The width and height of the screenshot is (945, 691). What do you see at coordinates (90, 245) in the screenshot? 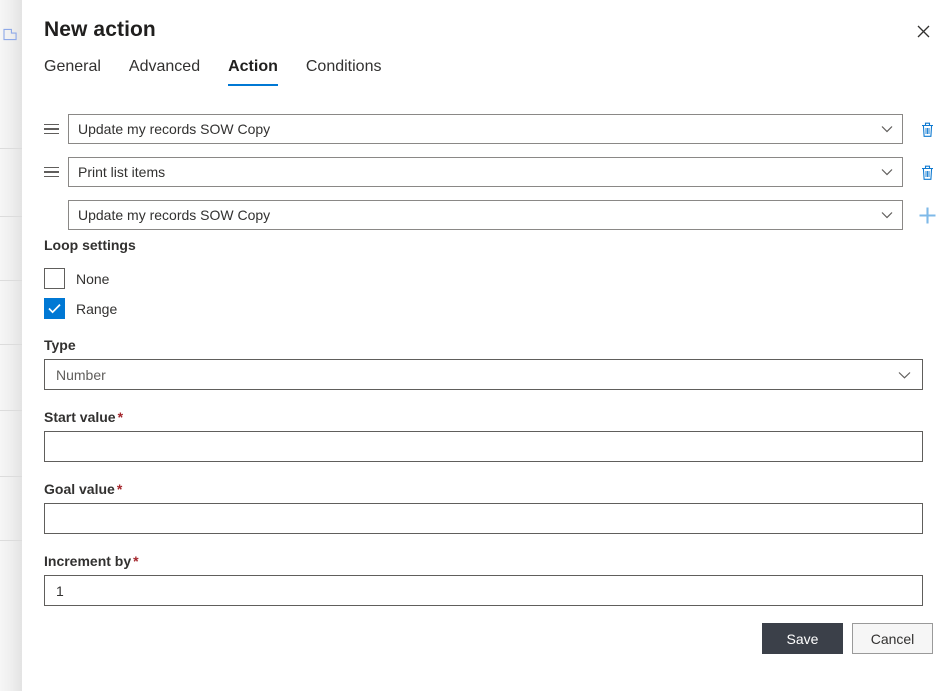
I see `loop-settings-heading: Loop settings` at bounding box center [90, 245].